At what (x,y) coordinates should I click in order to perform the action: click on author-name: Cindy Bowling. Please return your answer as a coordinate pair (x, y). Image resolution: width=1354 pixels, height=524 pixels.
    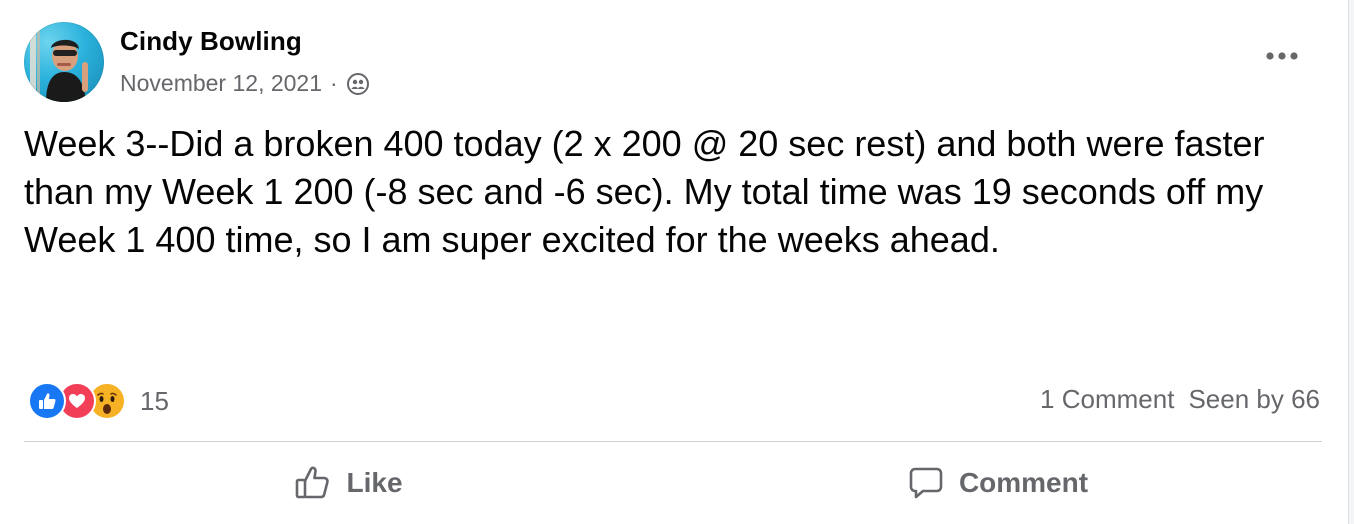
    Looking at the image, I should click on (211, 41).